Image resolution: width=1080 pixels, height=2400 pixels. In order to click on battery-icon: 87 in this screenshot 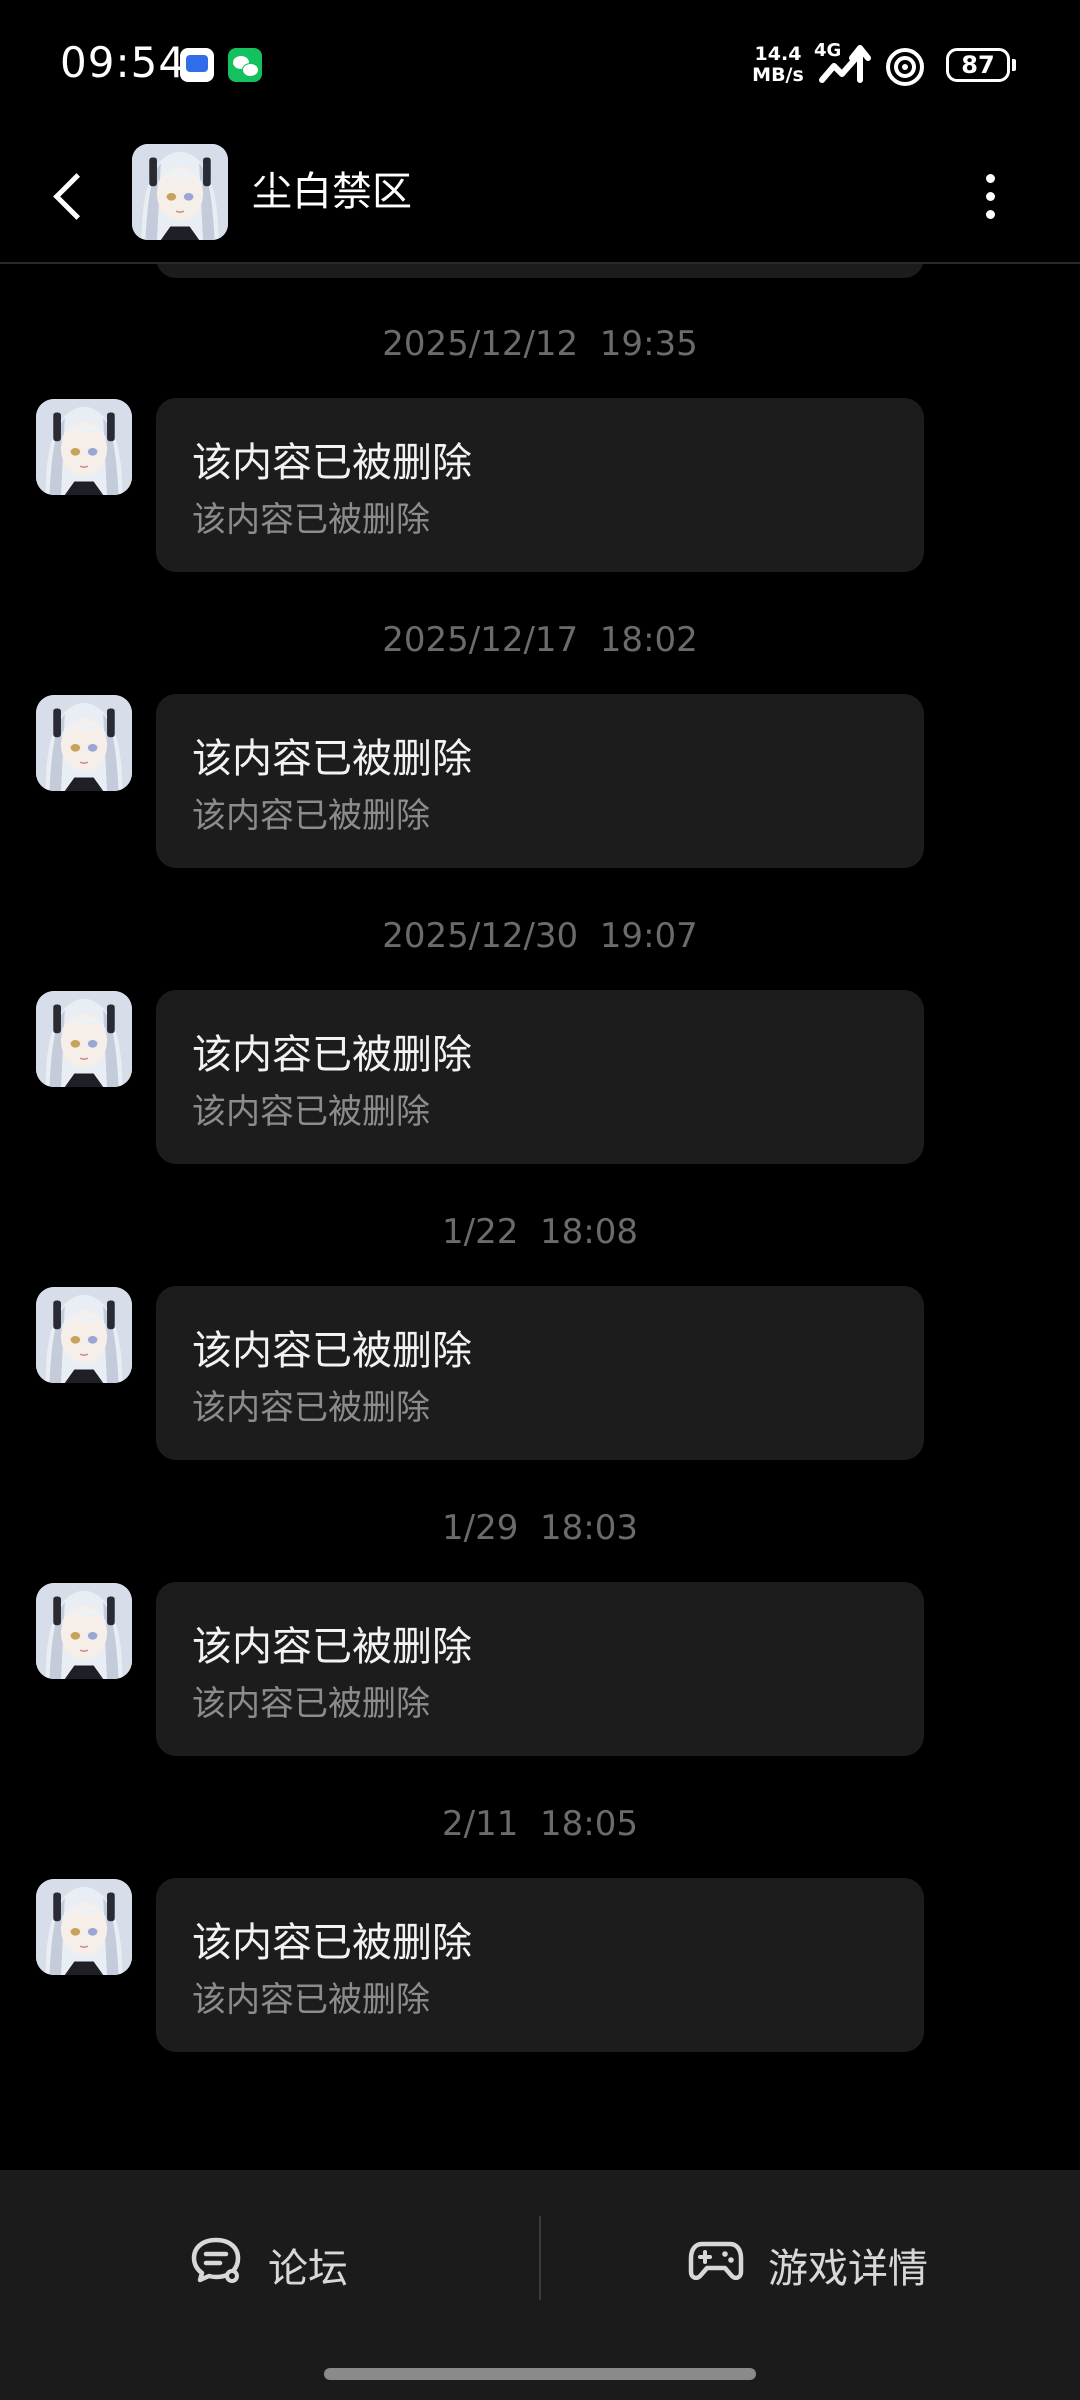, I will do `click(981, 65)`.